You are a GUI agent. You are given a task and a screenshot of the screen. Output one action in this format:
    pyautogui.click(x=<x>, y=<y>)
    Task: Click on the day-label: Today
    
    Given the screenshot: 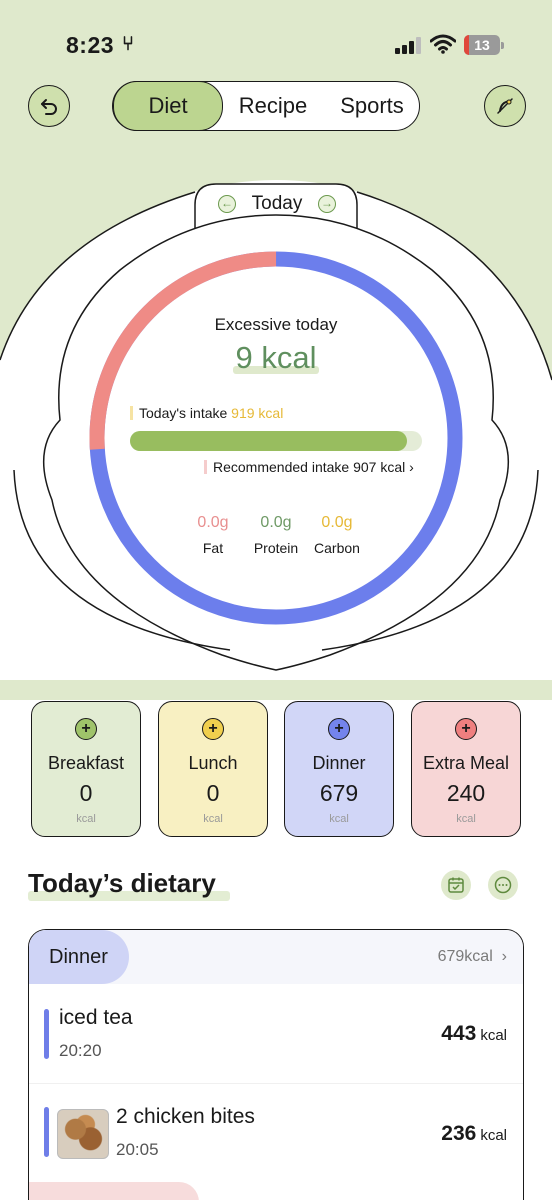 What is the action you would take?
    pyautogui.click(x=277, y=203)
    